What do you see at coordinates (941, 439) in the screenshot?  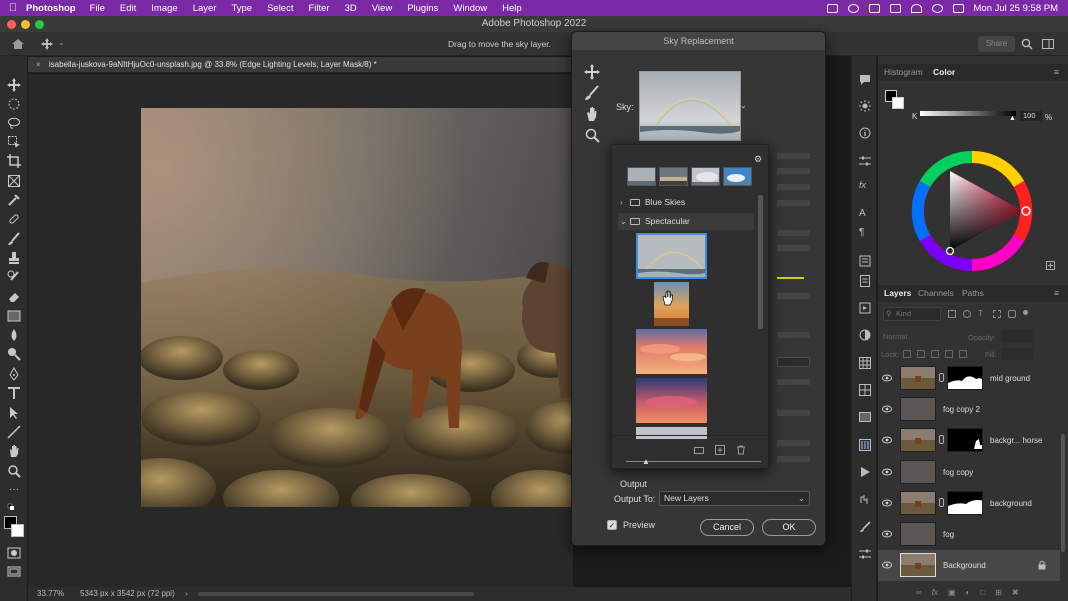 I see `mask-link-icon` at bounding box center [941, 439].